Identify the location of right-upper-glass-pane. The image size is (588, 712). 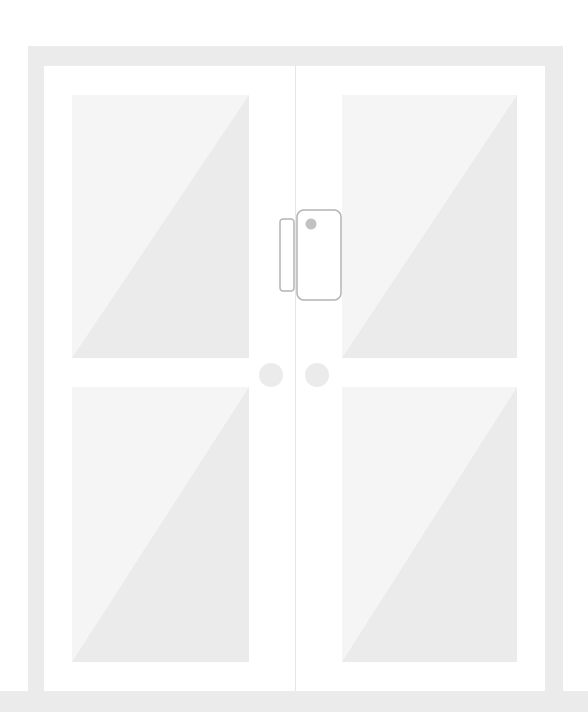
(429, 226).